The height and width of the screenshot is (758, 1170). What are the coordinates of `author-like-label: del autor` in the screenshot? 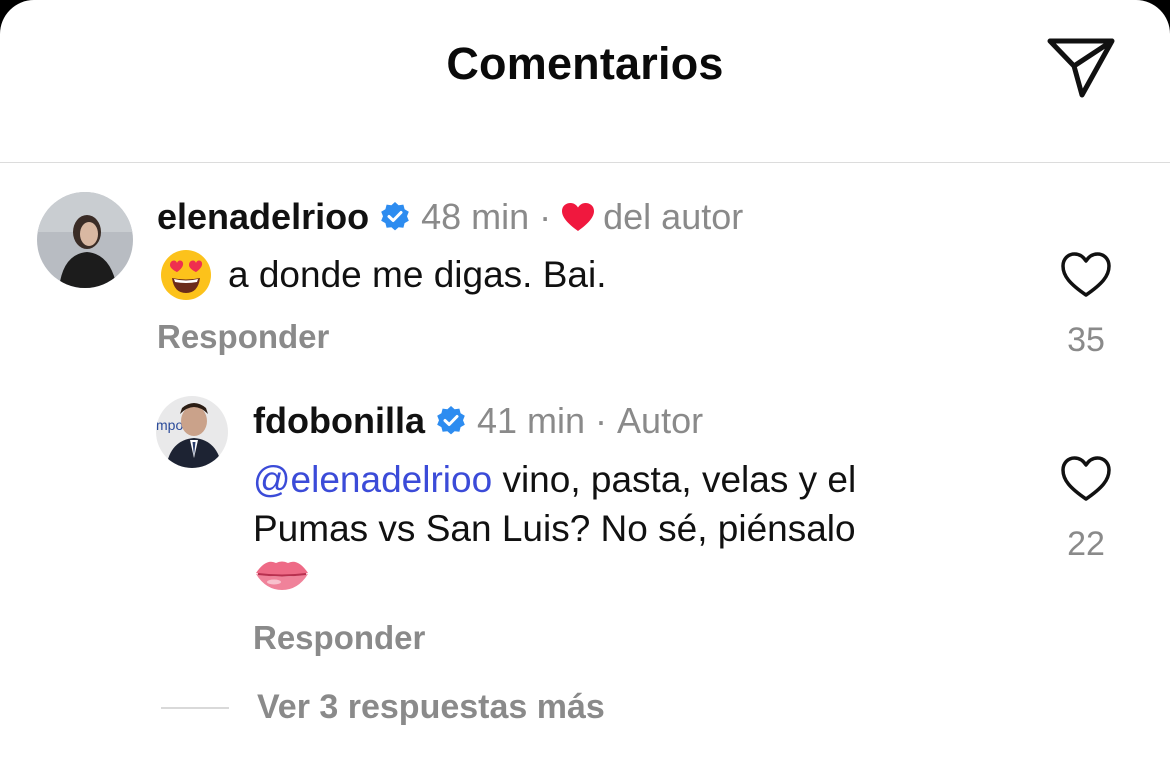 It's located at (673, 216).